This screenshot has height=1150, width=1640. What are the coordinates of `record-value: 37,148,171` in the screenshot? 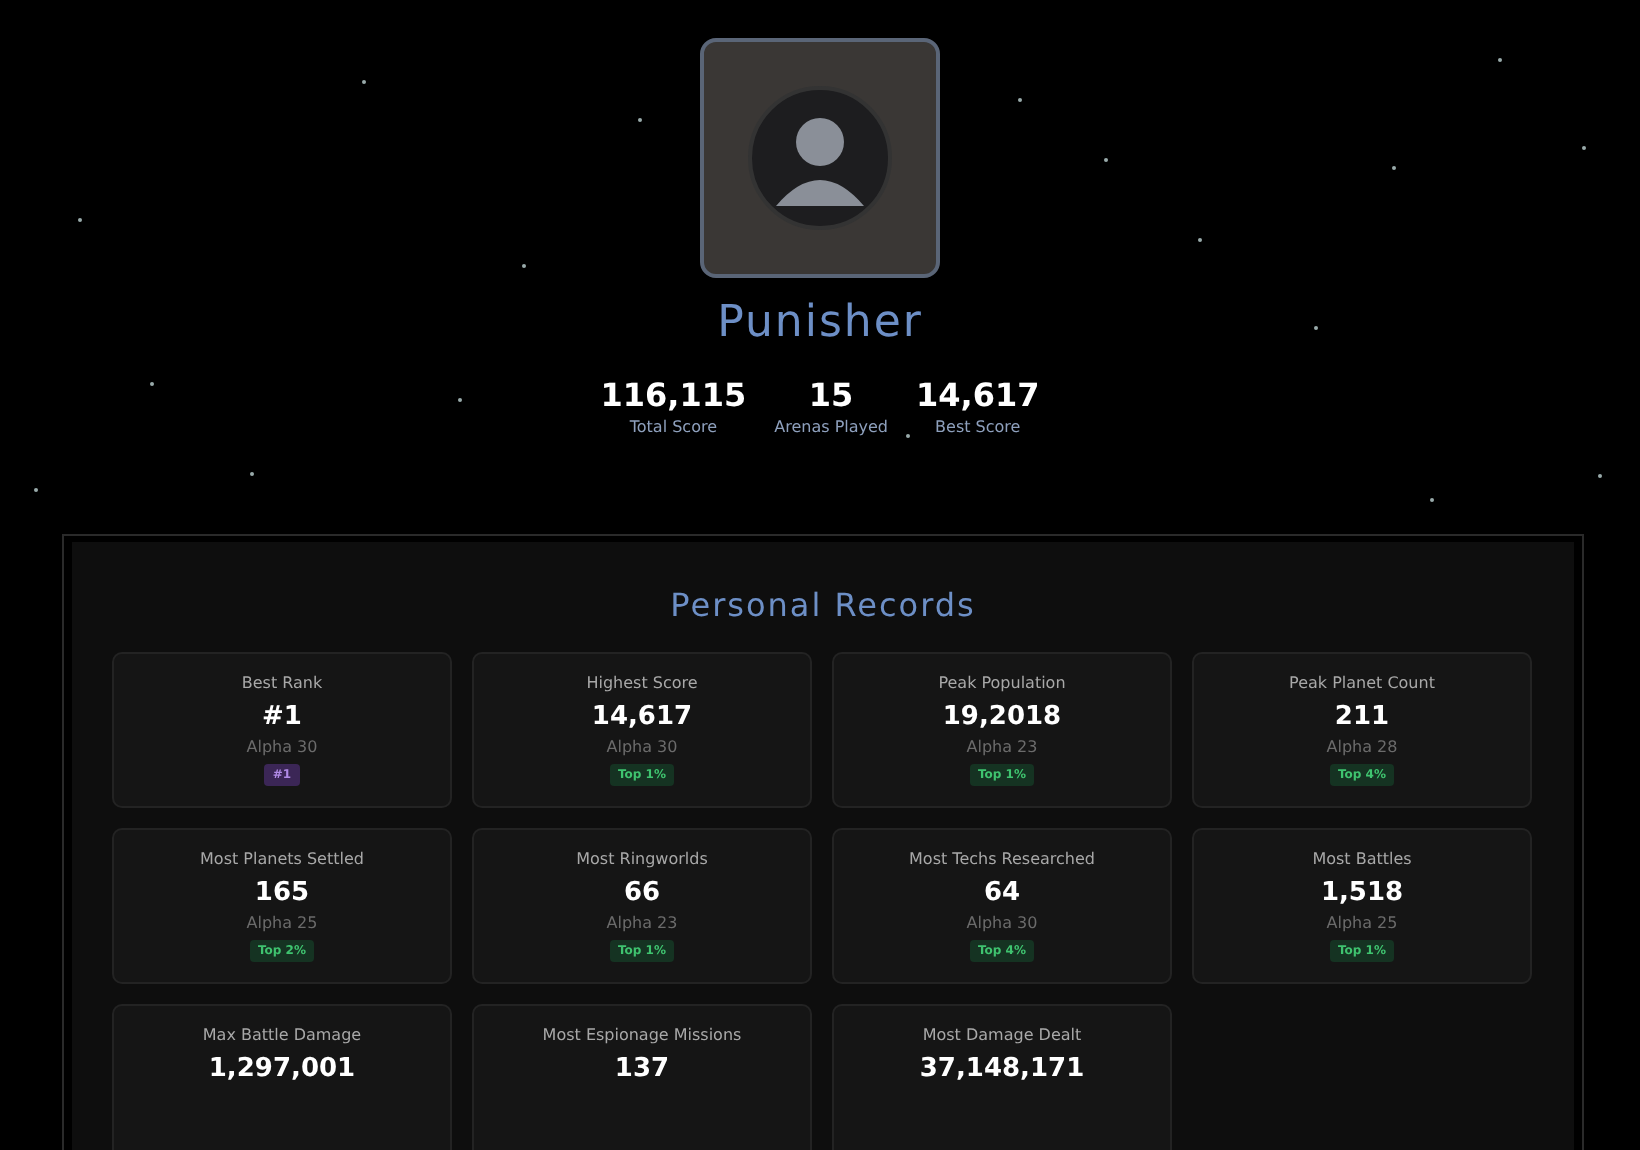 It's located at (1002, 1069).